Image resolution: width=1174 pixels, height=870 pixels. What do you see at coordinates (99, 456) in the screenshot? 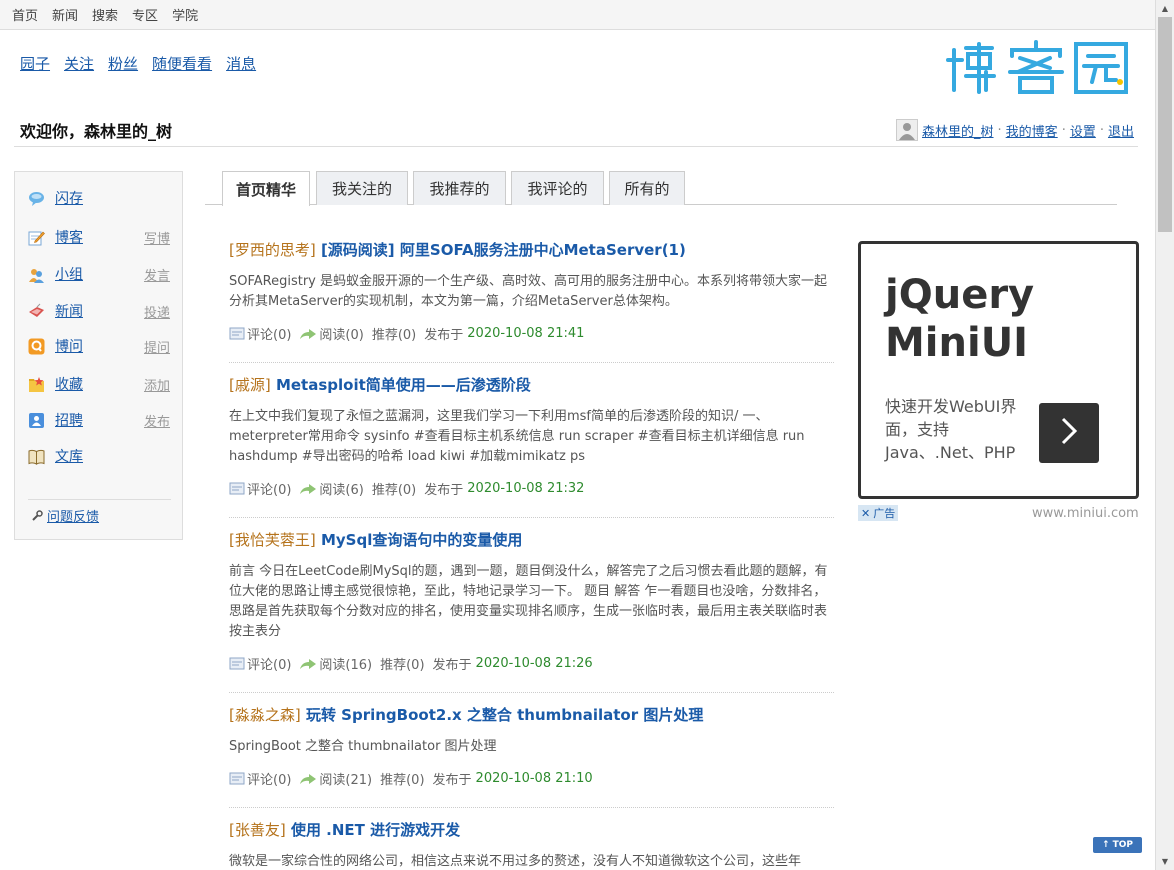
I see `sidebar-item-library: 文库` at bounding box center [99, 456].